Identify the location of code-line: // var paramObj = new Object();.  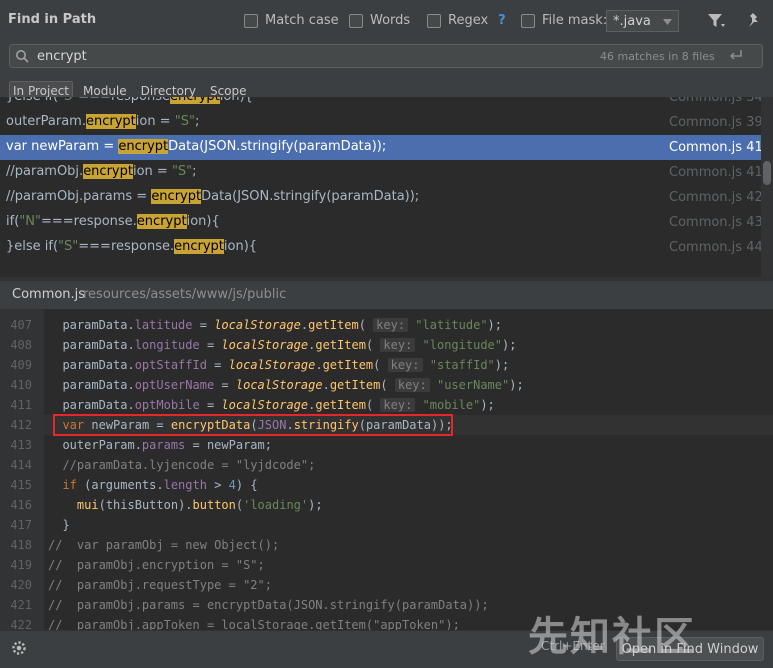
(164, 545).